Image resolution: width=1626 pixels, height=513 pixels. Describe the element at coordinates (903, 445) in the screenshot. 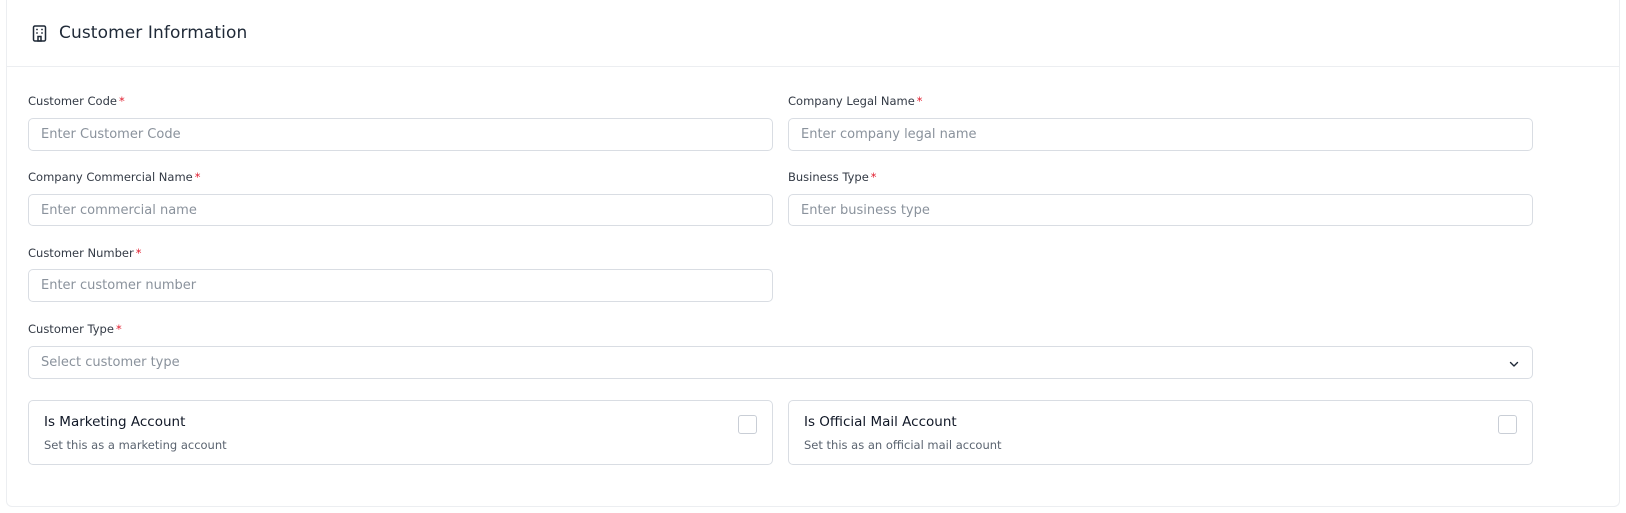

I see `official-mail-account-description: Set this as an official mail account` at that location.